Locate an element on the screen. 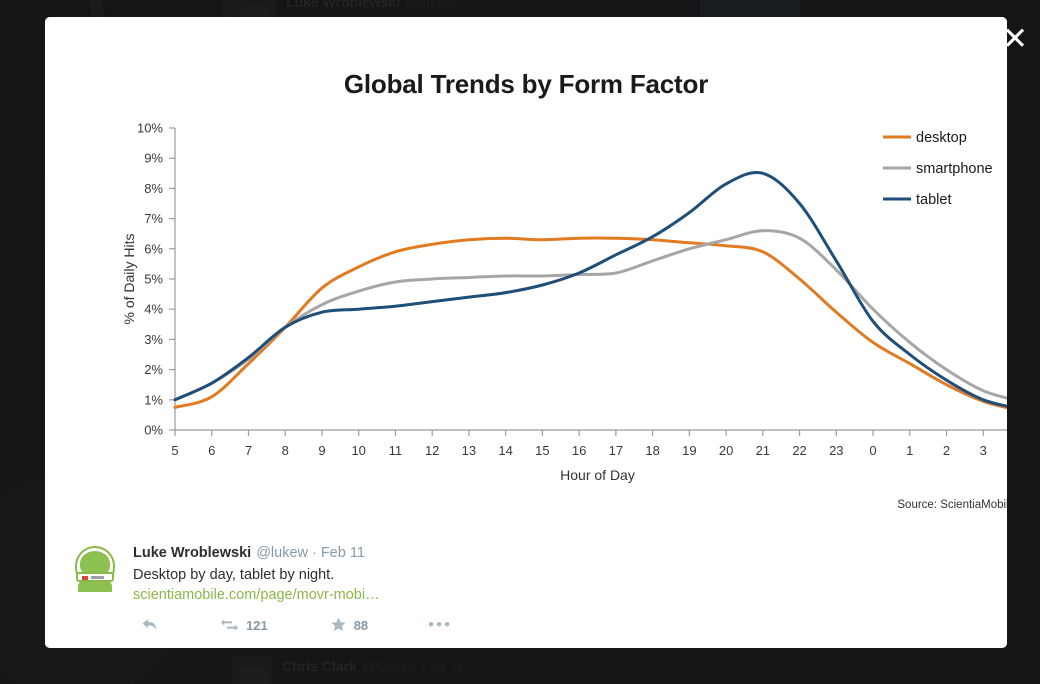 The image size is (1040, 684). svg-text: Hour of Day is located at coordinates (597, 475).